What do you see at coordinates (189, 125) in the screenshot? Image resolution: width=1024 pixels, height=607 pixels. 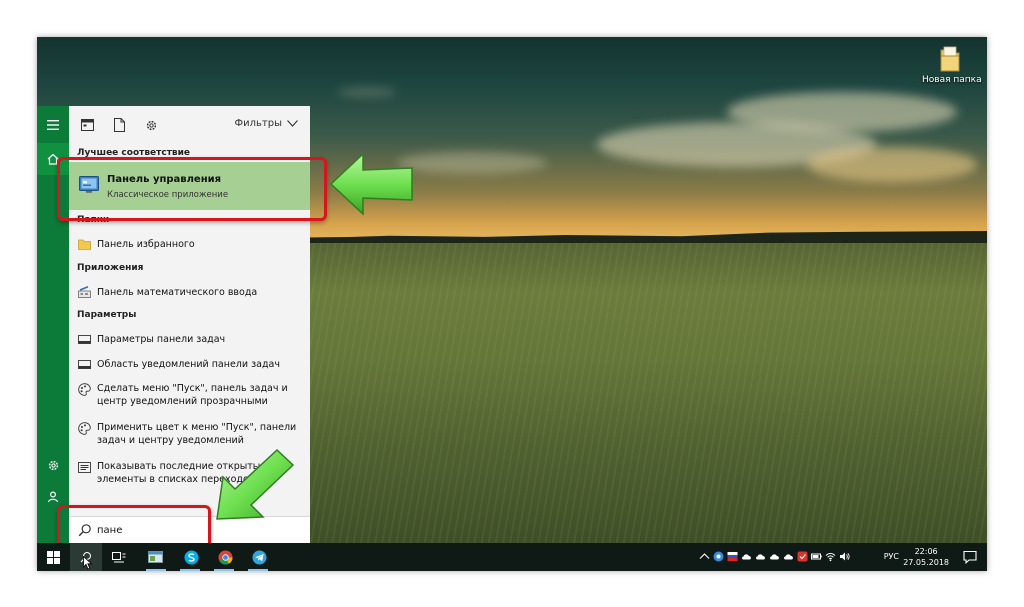 I see `search-scope-toolbar: Фильтры` at bounding box center [189, 125].